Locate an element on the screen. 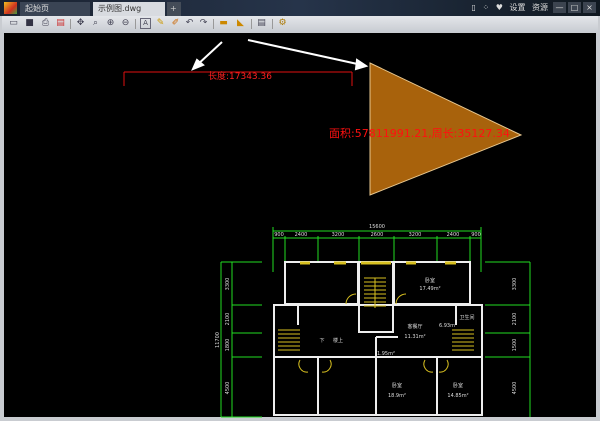  svg-text: 11.31m² is located at coordinates (414, 337).